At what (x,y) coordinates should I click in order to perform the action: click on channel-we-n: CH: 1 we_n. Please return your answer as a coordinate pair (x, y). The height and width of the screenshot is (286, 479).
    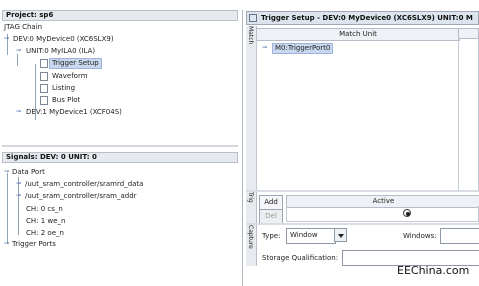
    Looking at the image, I should click on (45, 221).